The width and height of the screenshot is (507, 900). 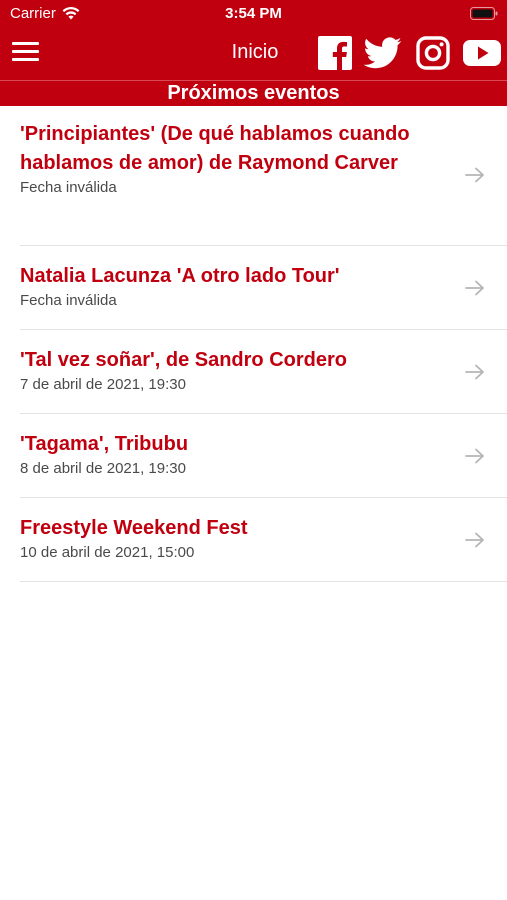 What do you see at coordinates (103, 468) in the screenshot?
I see `event-date: 8 de abril de 2021, 19:30` at bounding box center [103, 468].